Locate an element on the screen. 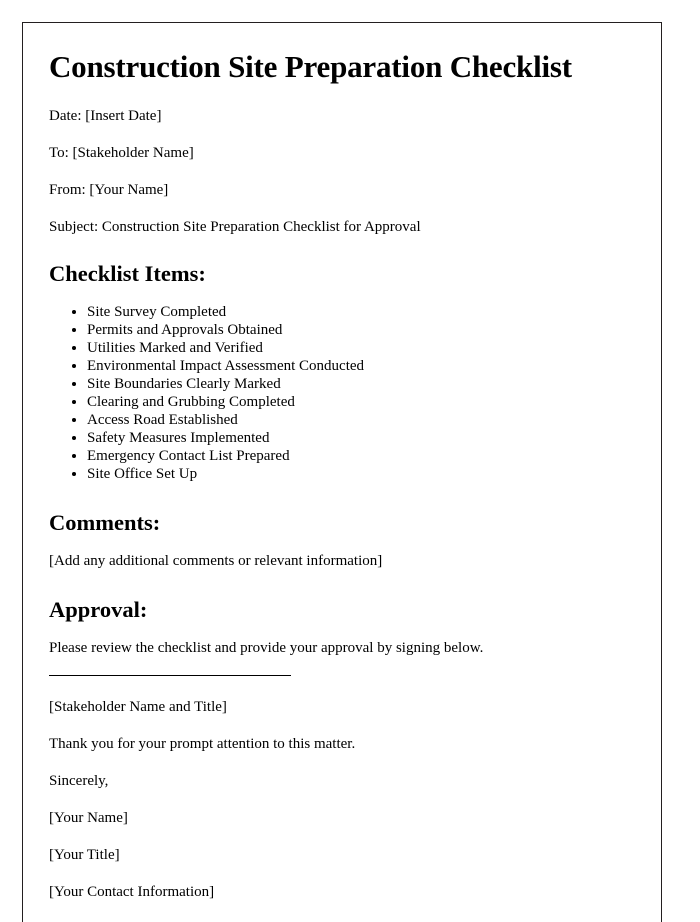 The image size is (700, 922). closing-contact-information: [Your Contact Information] is located at coordinates (132, 891).